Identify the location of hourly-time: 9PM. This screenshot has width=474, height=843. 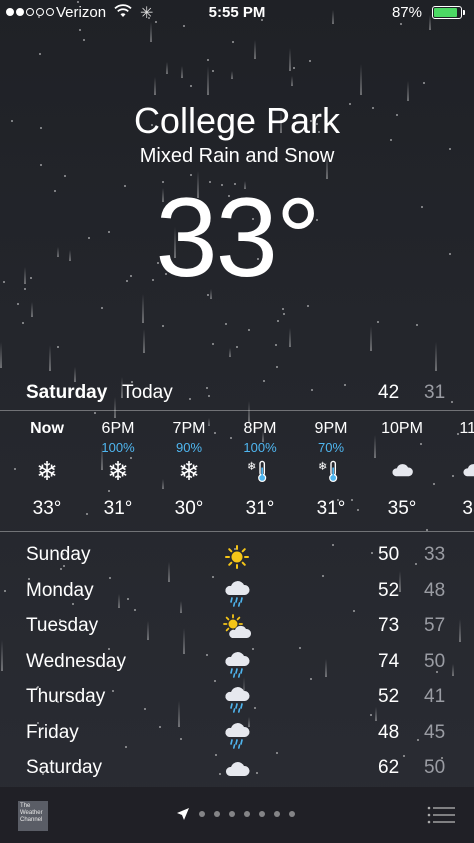
(331, 428).